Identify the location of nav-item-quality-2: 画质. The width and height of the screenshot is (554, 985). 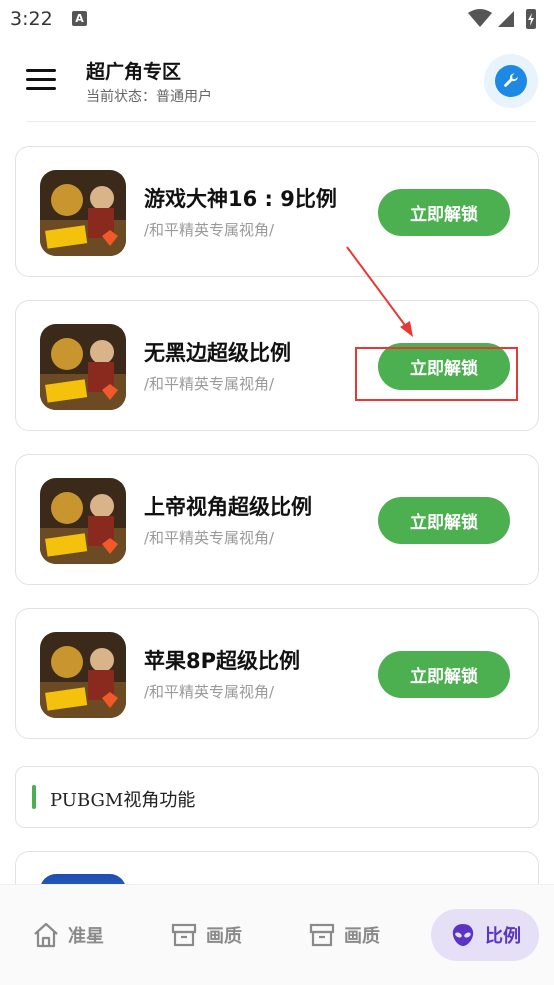
(344, 935).